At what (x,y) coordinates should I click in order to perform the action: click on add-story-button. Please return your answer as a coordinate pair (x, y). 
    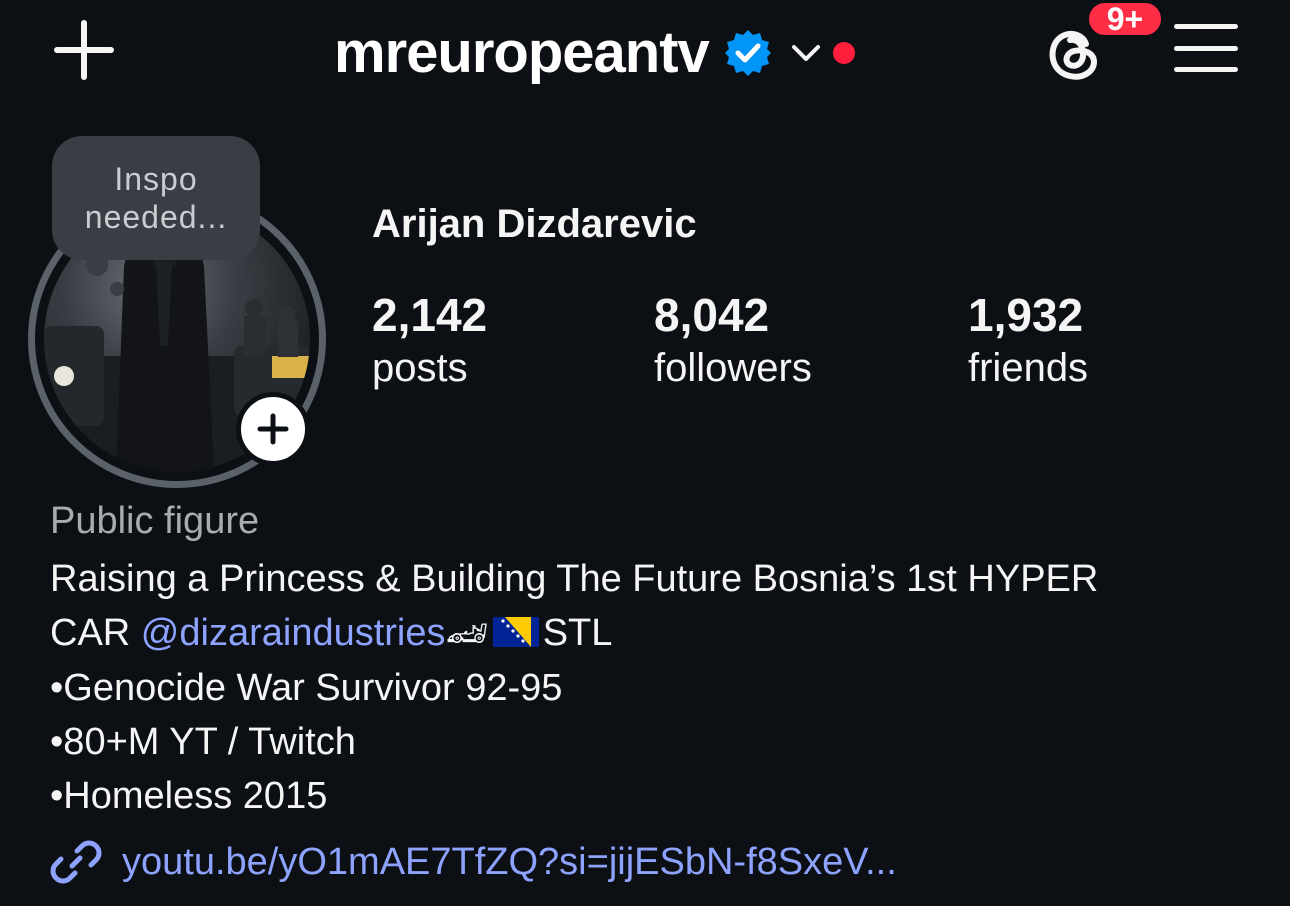
    Looking at the image, I should click on (273, 429).